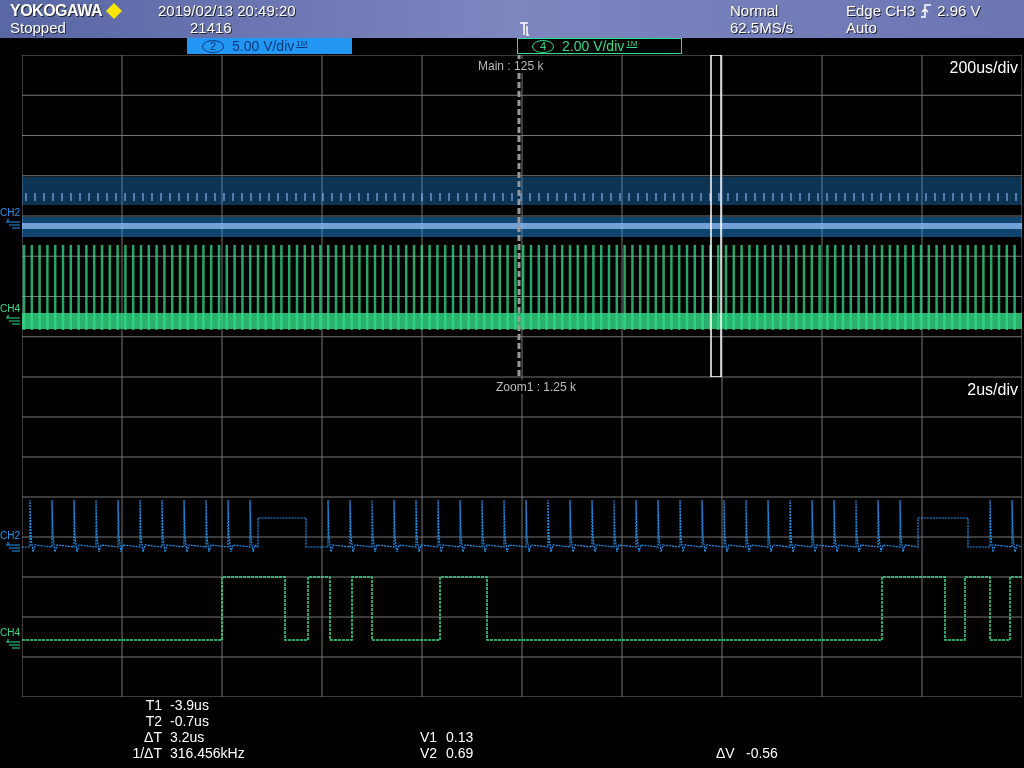  I want to click on acquisition-status: Stopped, so click(38, 27).